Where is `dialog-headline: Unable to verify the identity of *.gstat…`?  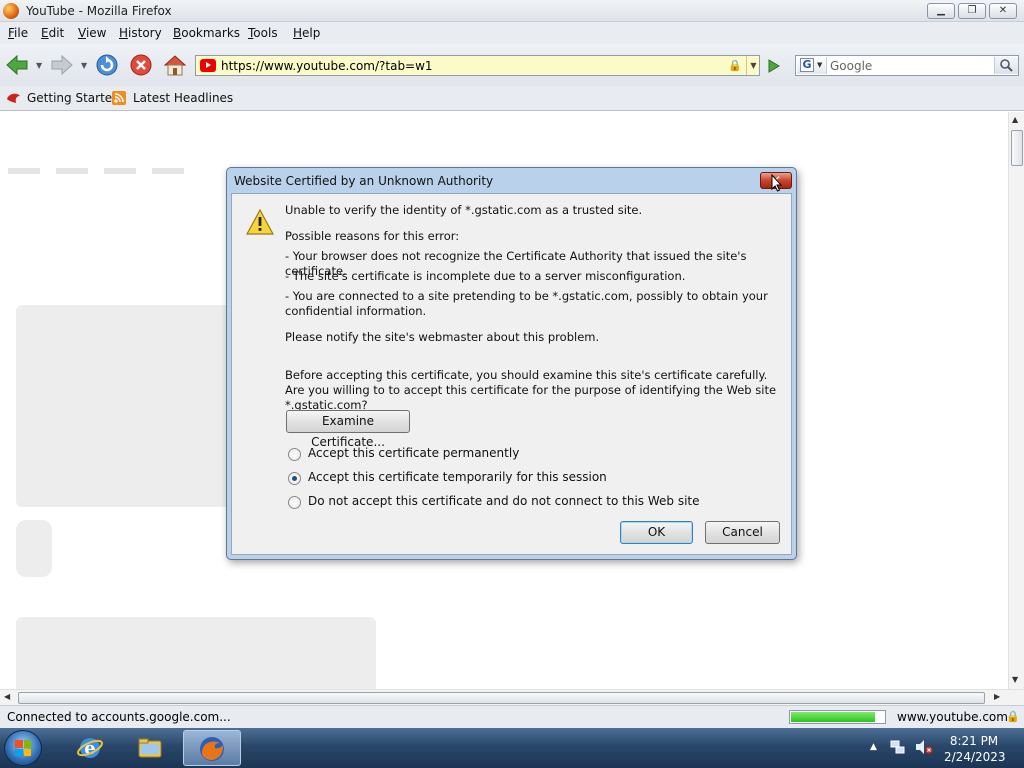
dialog-headline: Unable to verify the identity of *.gstat… is located at coordinates (464, 210).